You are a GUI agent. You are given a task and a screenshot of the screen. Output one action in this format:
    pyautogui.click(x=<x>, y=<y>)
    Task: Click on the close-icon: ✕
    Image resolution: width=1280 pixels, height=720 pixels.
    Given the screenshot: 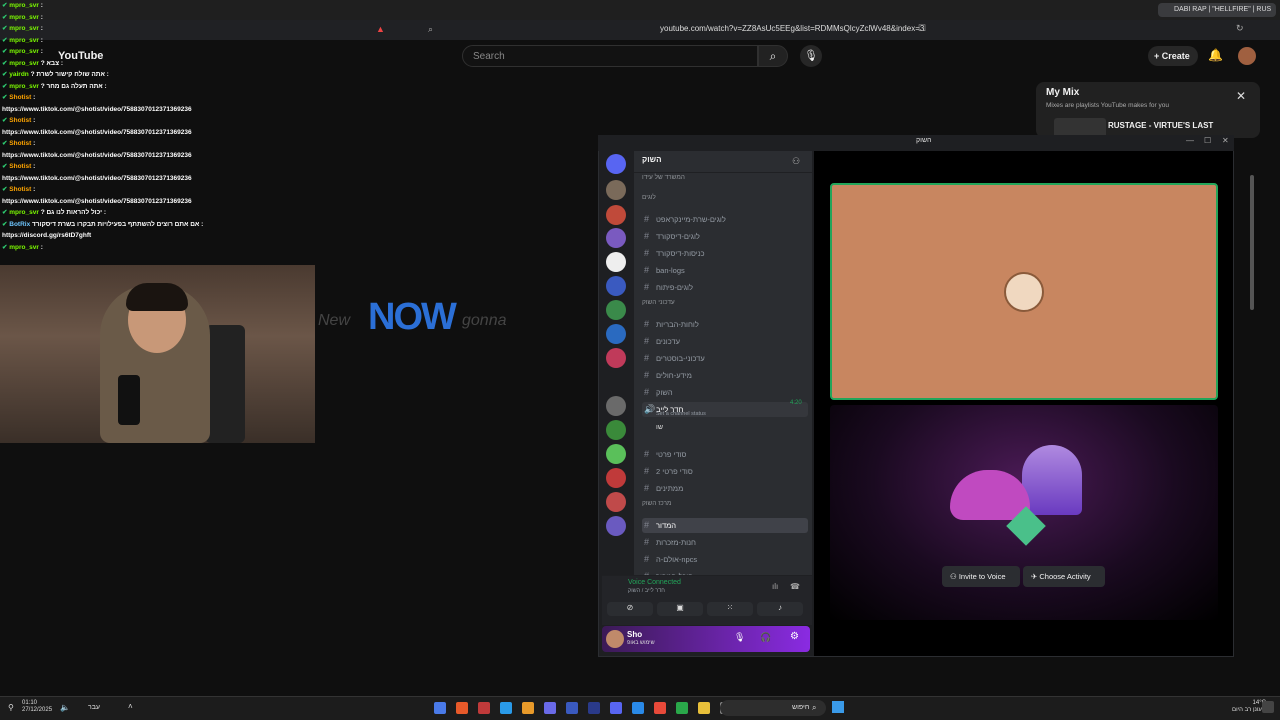 What is the action you would take?
    pyautogui.click(x=1241, y=96)
    